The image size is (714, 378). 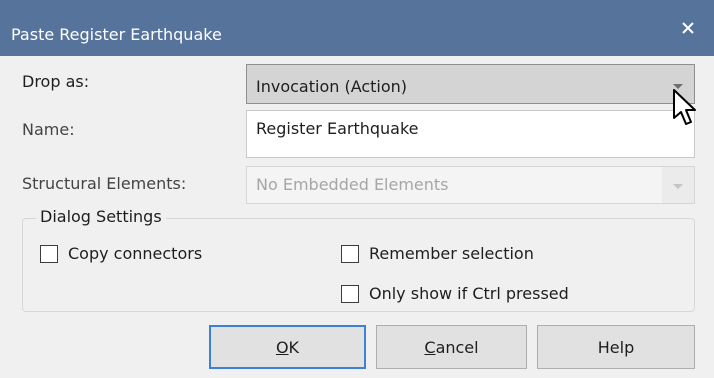 What do you see at coordinates (470, 84) in the screenshot?
I see `drop-as-select: Invocation (Action)` at bounding box center [470, 84].